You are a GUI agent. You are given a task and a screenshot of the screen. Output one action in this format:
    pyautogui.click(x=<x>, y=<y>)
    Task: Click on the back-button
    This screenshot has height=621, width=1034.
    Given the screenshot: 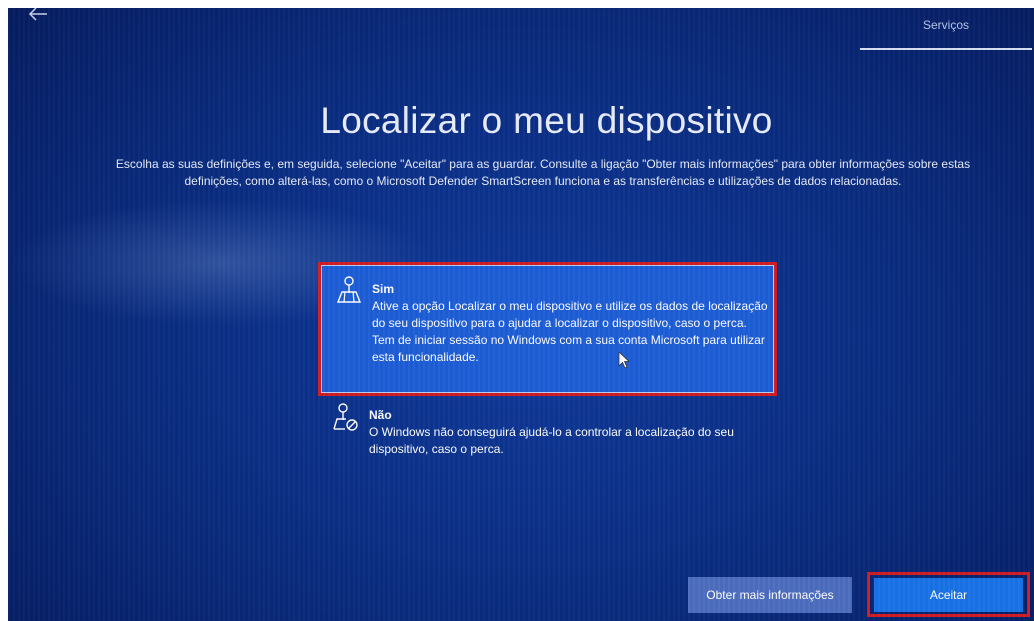 What is the action you would take?
    pyautogui.click(x=42, y=18)
    